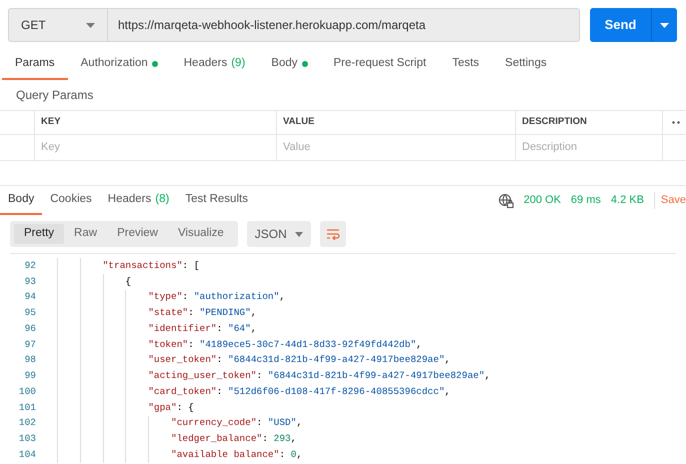 The image size is (686, 464). Describe the element at coordinates (217, 297) in the screenshot. I see `code-line: "type": "authorization",` at that location.